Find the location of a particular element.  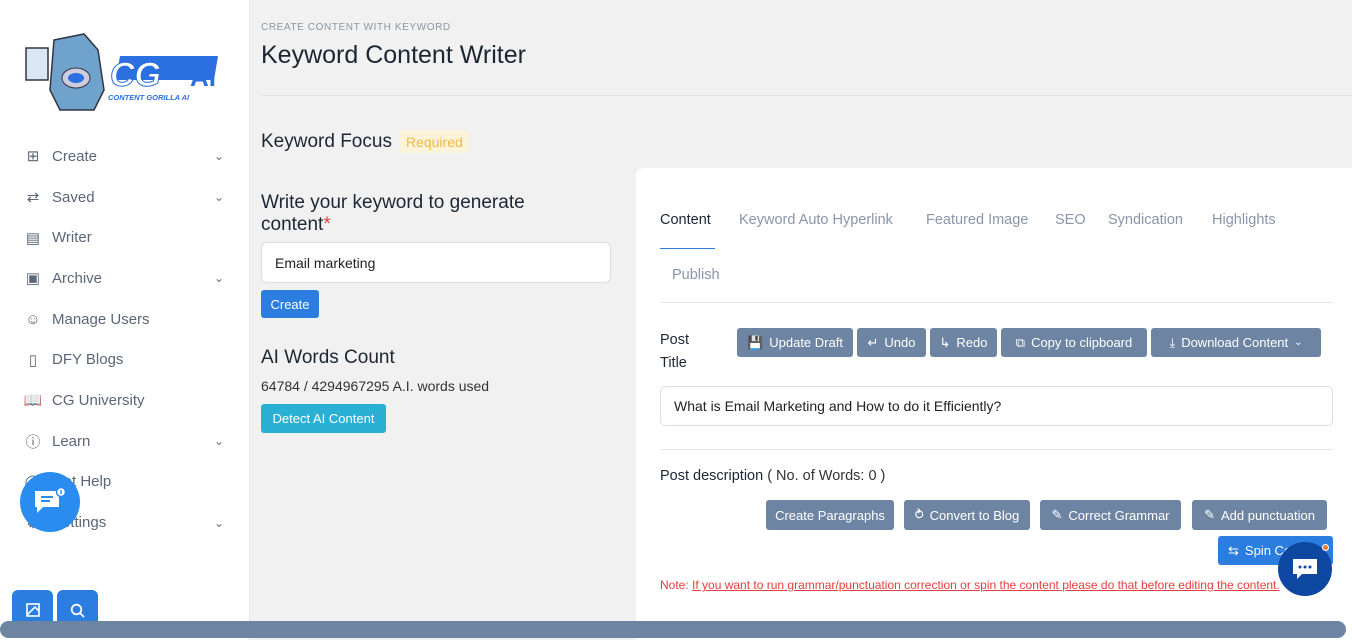

file-text-icon: ▤ is located at coordinates (33, 238).